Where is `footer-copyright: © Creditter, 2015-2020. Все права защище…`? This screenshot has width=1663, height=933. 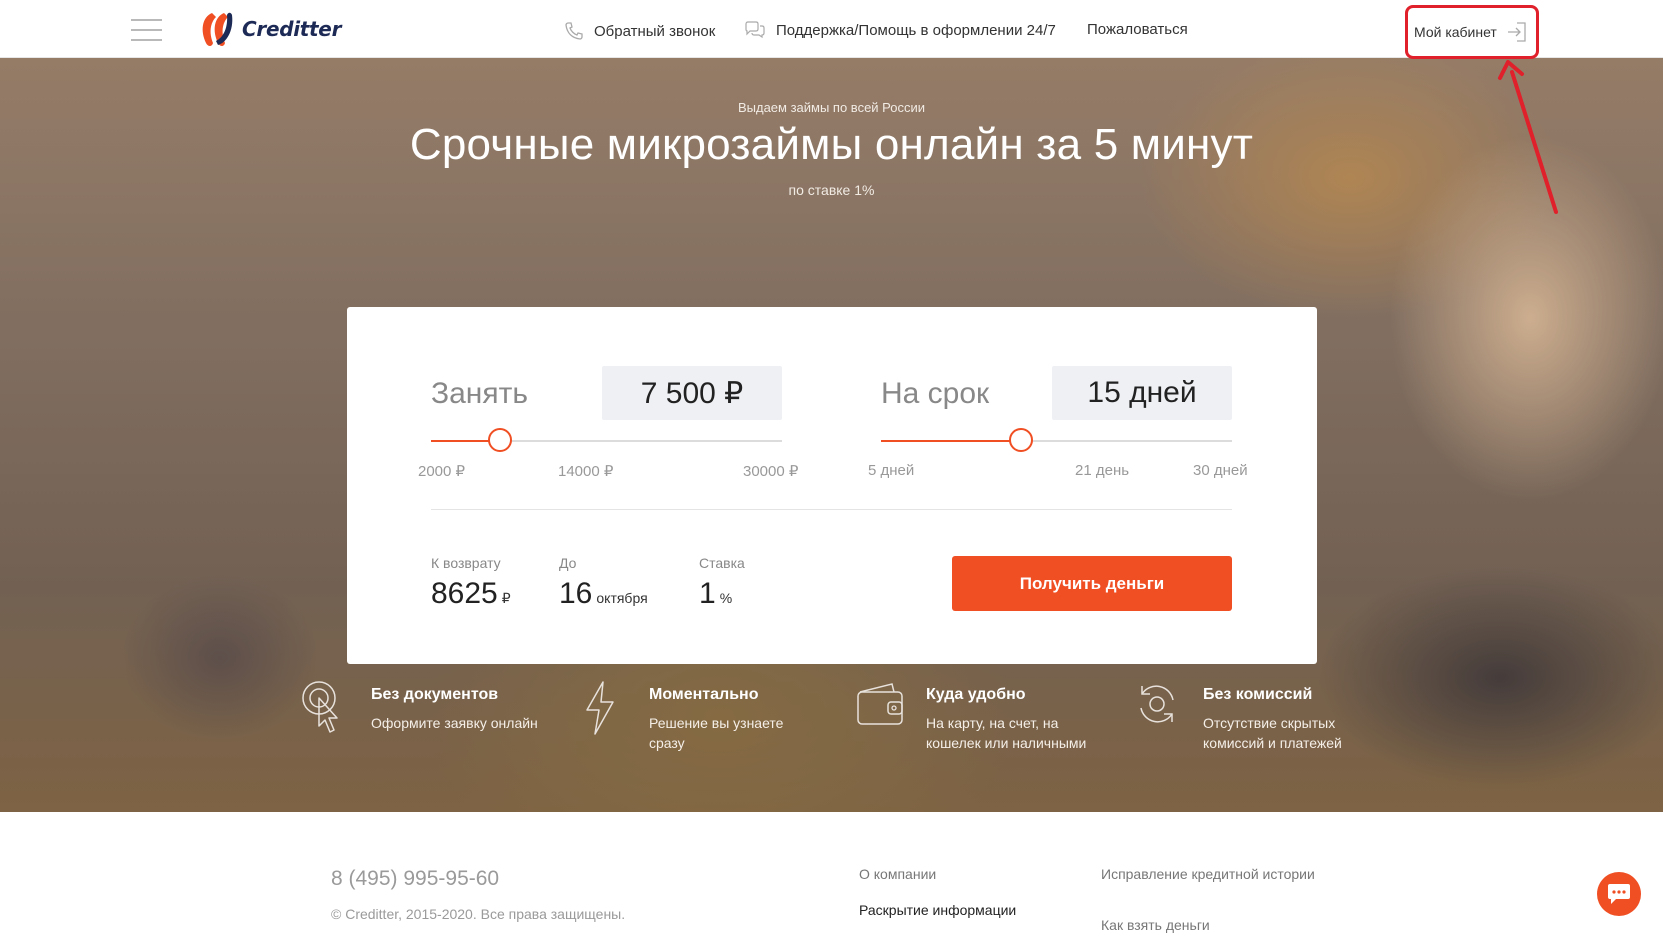 footer-copyright: © Creditter, 2015-2020. Все права защище… is located at coordinates (478, 914).